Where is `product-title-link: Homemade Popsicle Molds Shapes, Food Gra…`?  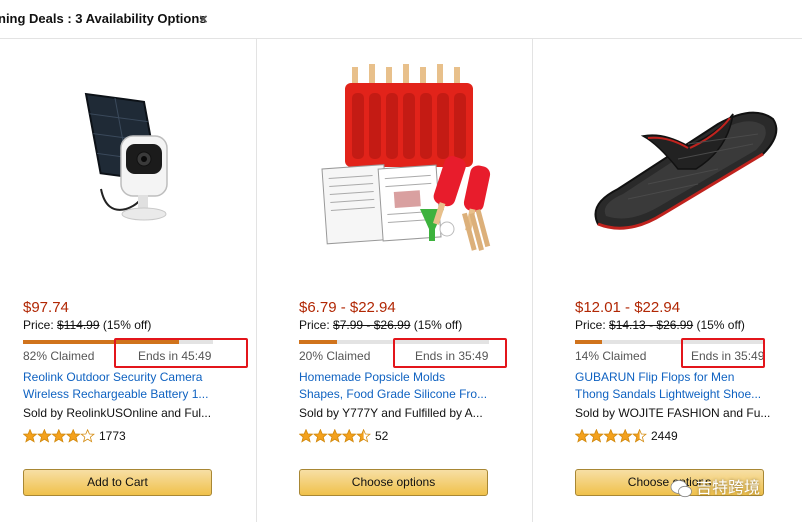
product-title-link: Homemade Popsicle Molds Shapes, Food Gra… is located at coordinates (399, 386).